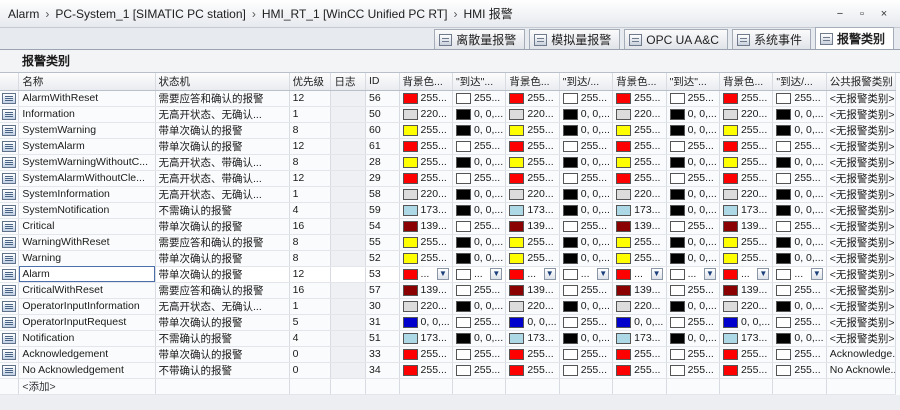 This screenshot has width=900, height=410. What do you see at coordinates (87, 114) in the screenshot?
I see `name-cell: Information` at bounding box center [87, 114].